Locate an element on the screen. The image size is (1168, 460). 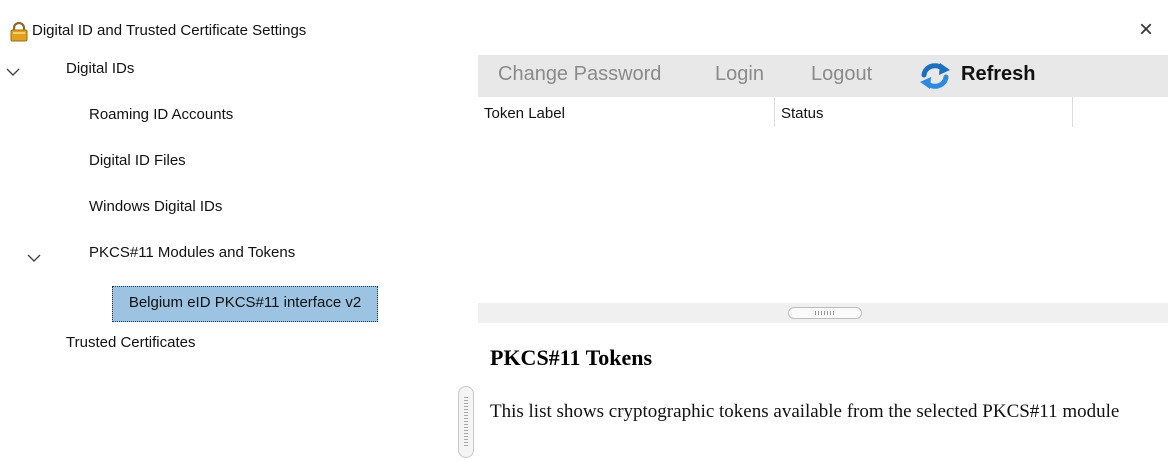
tree-item-windows-digital-ids: Windows Digital IDs is located at coordinates (155, 206).